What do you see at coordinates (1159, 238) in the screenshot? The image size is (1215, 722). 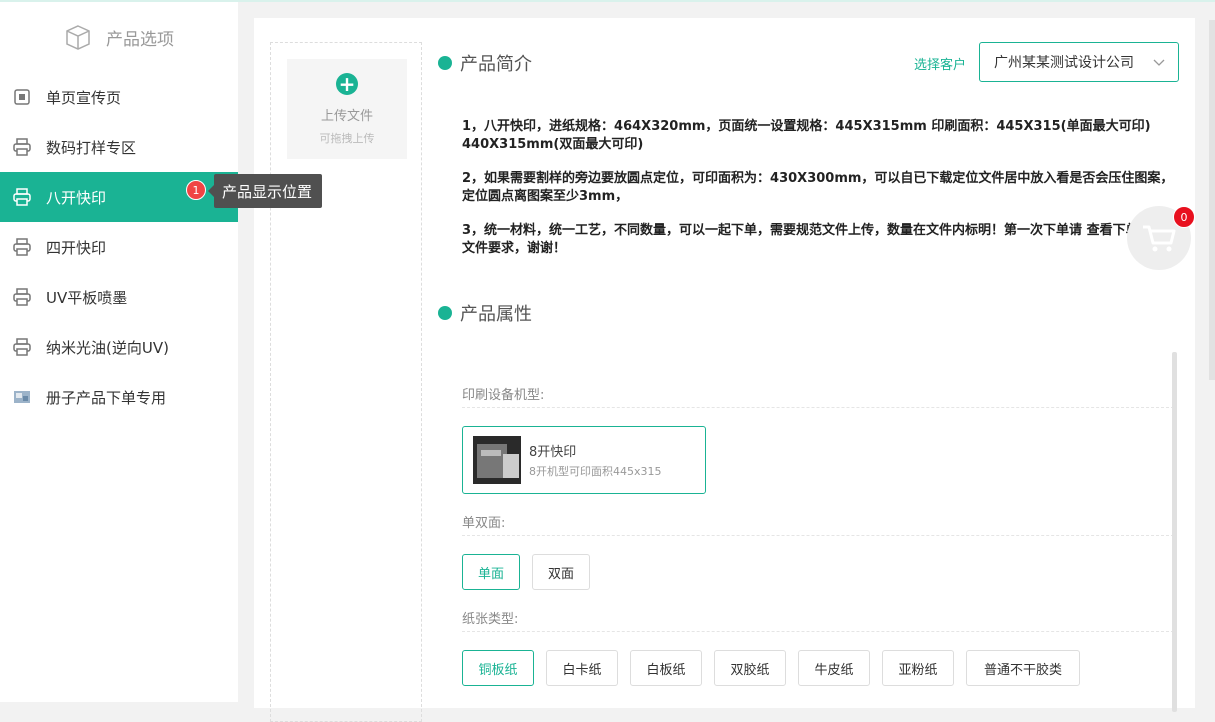 I see `cart-icon` at bounding box center [1159, 238].